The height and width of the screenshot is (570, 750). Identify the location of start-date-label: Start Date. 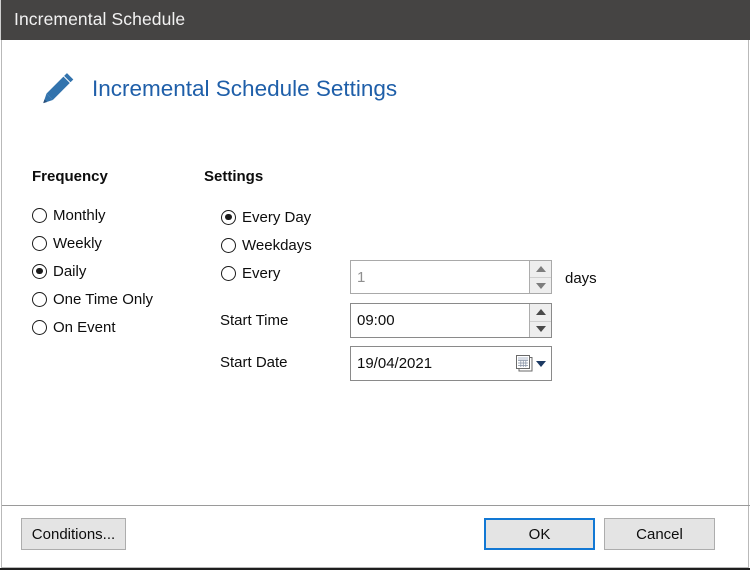
(254, 362).